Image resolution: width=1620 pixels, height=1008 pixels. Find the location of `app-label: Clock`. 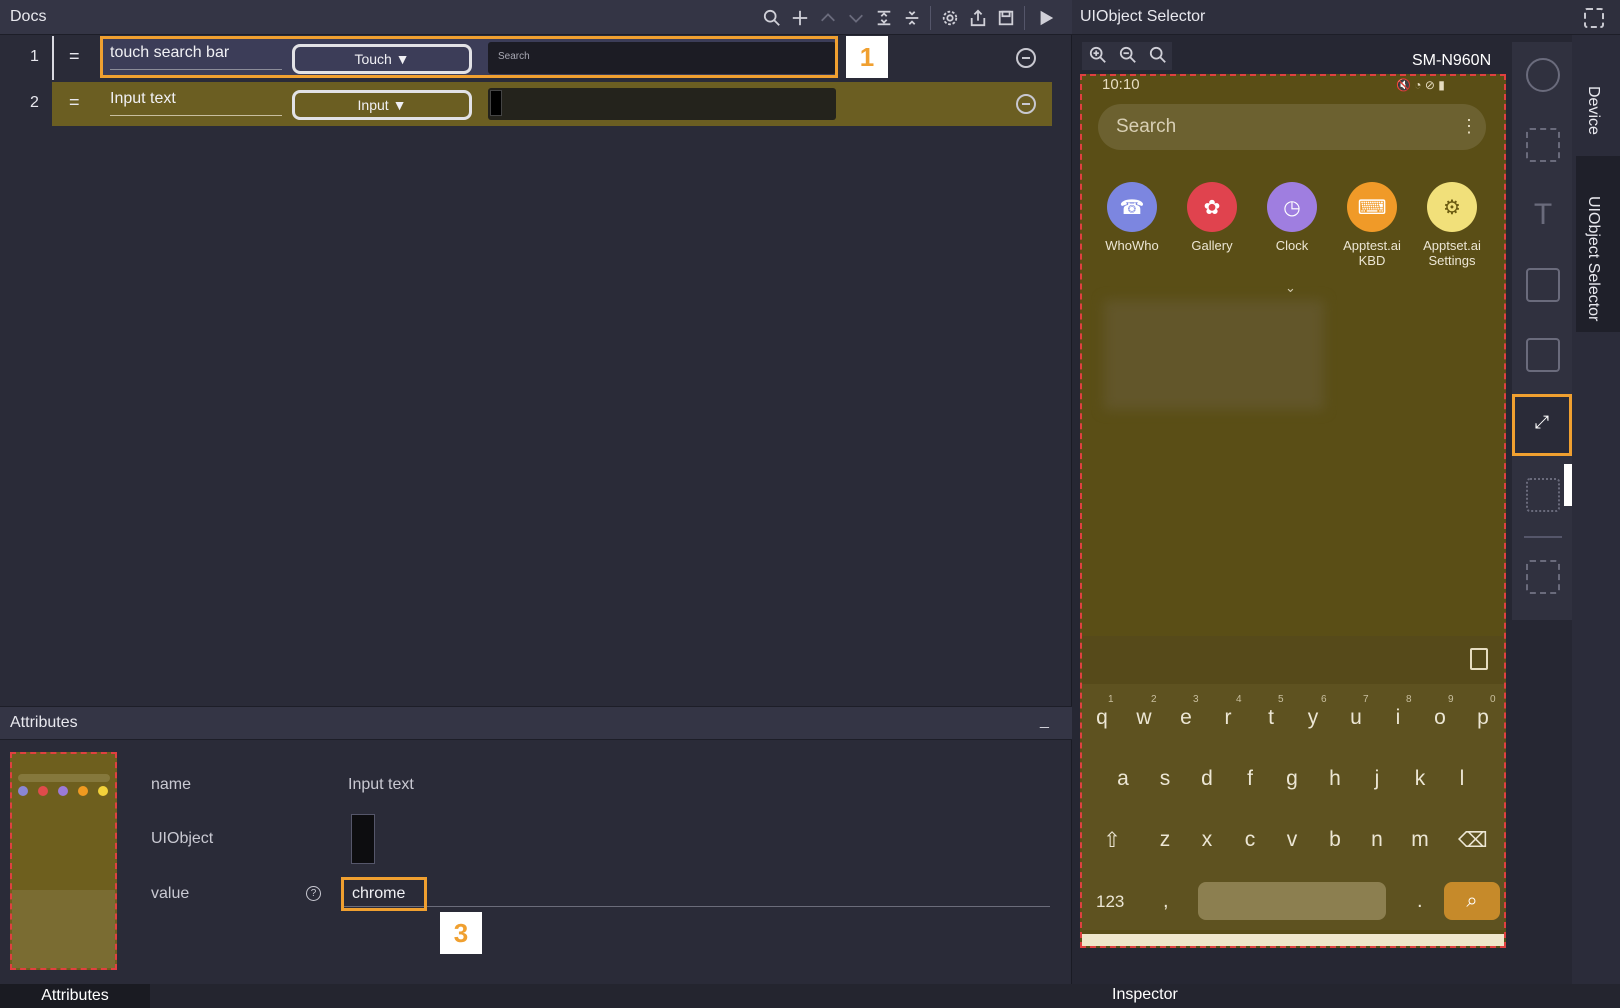

app-label: Clock is located at coordinates (1292, 245).